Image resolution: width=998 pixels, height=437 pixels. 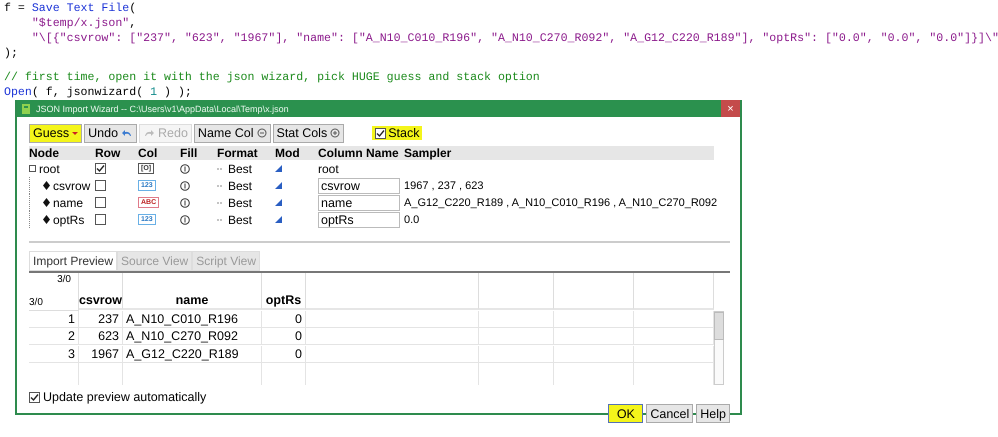 I want to click on vertical-scrollbar, so click(x=719, y=348).